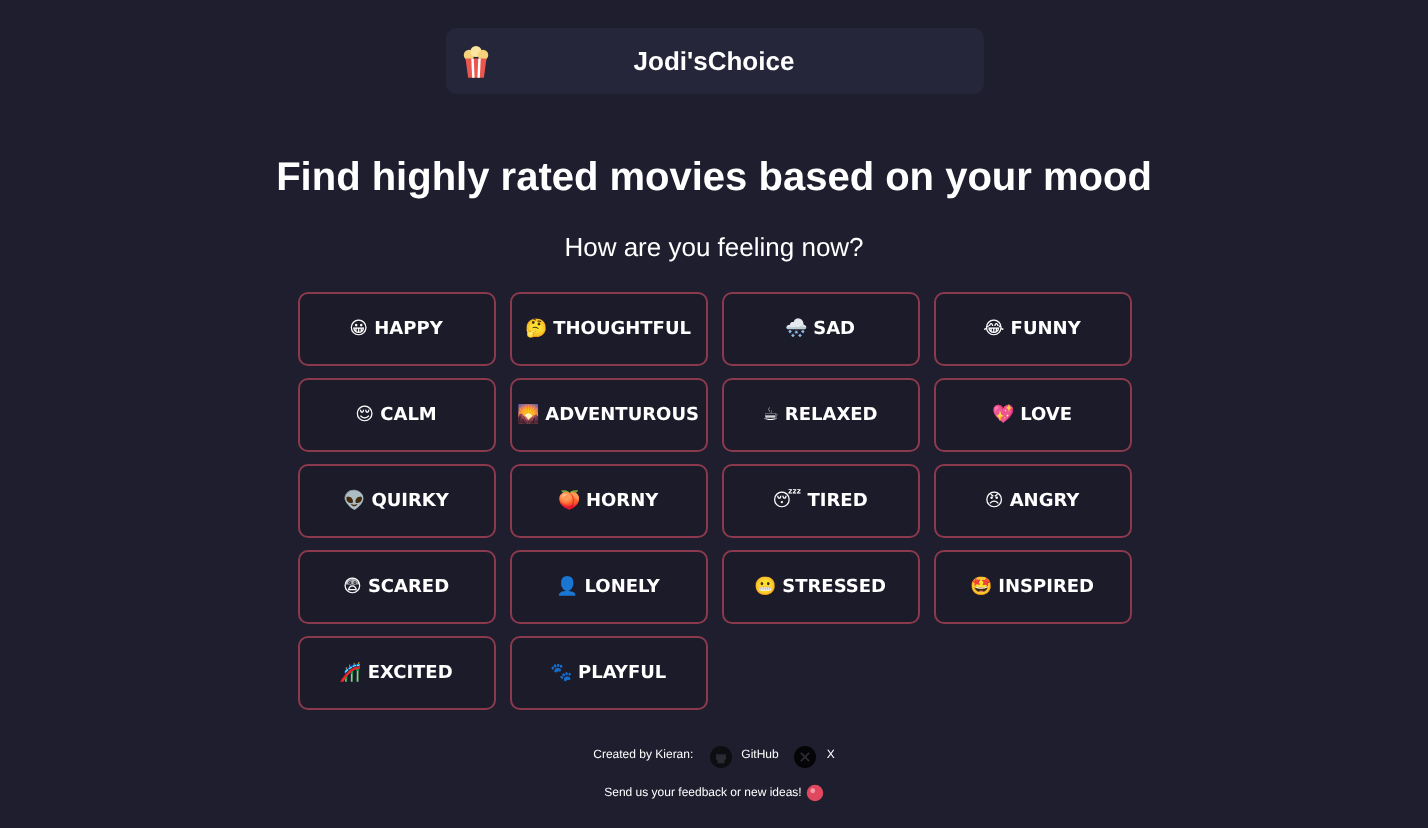 The height and width of the screenshot is (828, 1428). What do you see at coordinates (1032, 587) in the screenshot?
I see `mood-button: 🤩 INSPIRED` at bounding box center [1032, 587].